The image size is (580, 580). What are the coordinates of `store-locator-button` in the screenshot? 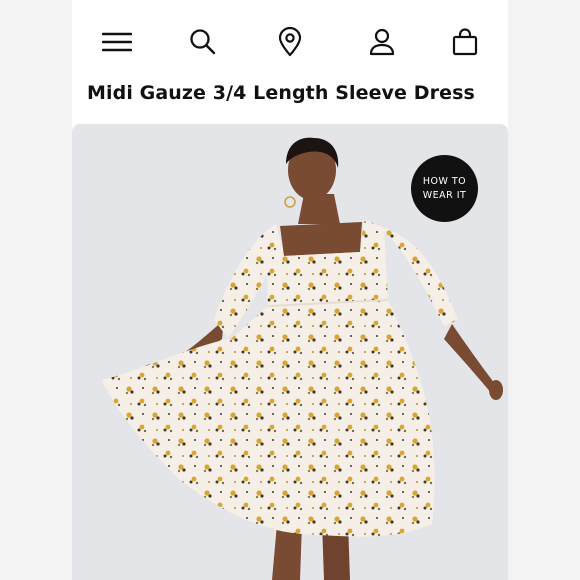 It's located at (290, 42).